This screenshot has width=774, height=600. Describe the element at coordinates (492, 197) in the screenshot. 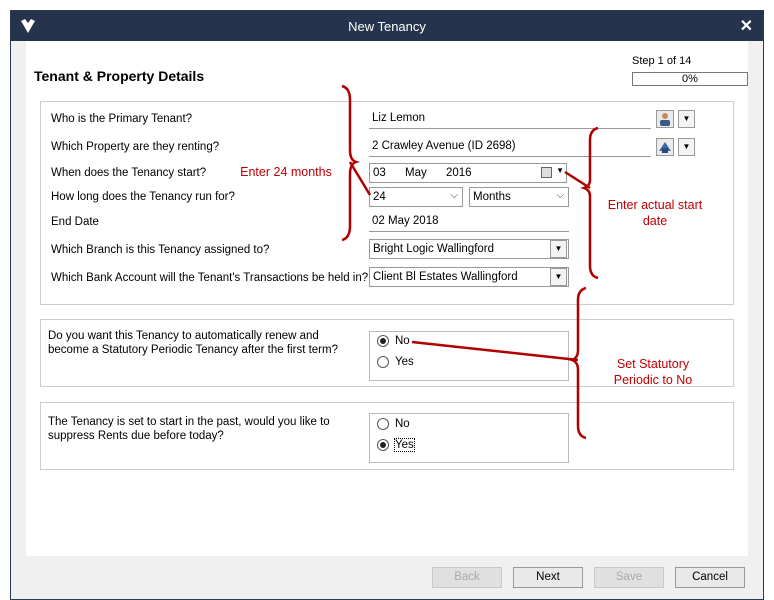

I see `duration-unit: Months` at that location.